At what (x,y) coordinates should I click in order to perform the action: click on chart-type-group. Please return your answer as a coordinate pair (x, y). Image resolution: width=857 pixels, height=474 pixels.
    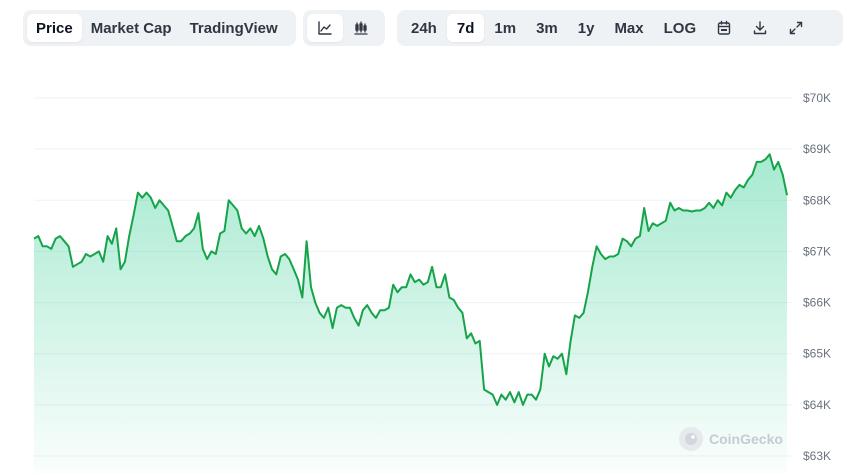
    Looking at the image, I should click on (344, 28).